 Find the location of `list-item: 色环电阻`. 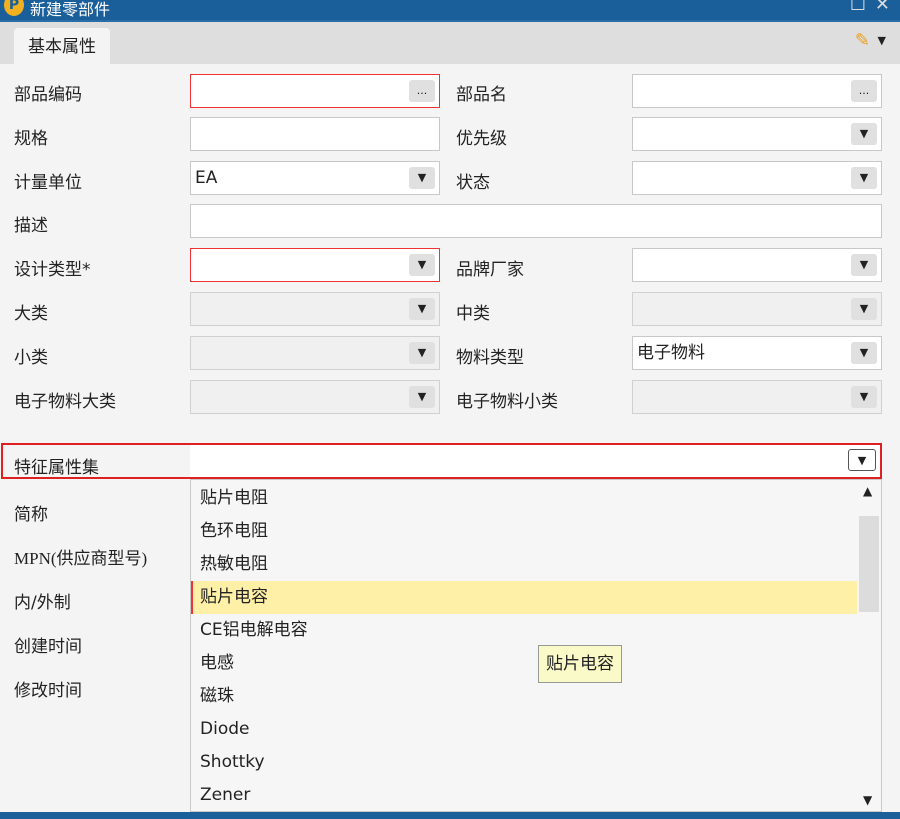

list-item: 色环电阻 is located at coordinates (524, 531).